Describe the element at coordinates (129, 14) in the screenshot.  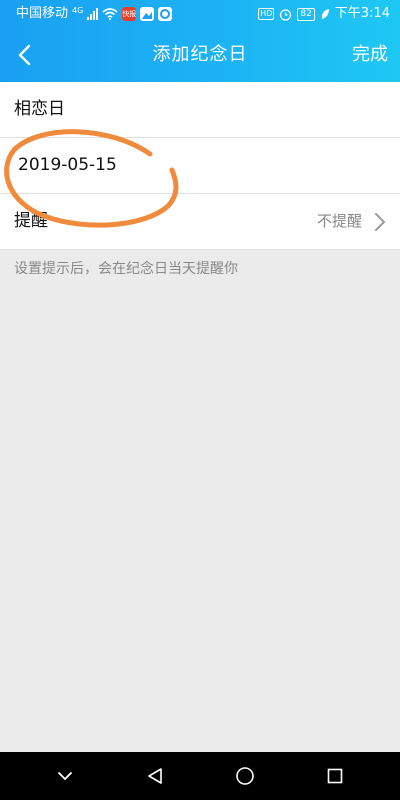
I see `news-app-icon: 快报` at that location.